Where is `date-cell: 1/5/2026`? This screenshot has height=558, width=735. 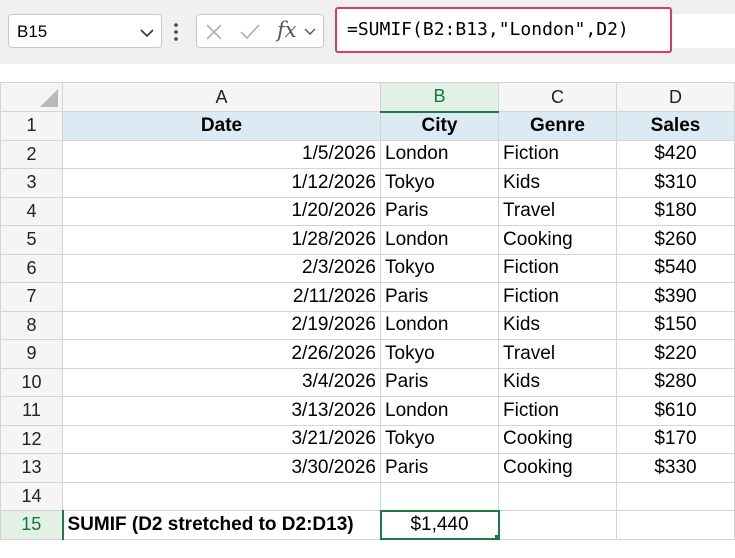
date-cell: 1/5/2026 is located at coordinates (221, 154).